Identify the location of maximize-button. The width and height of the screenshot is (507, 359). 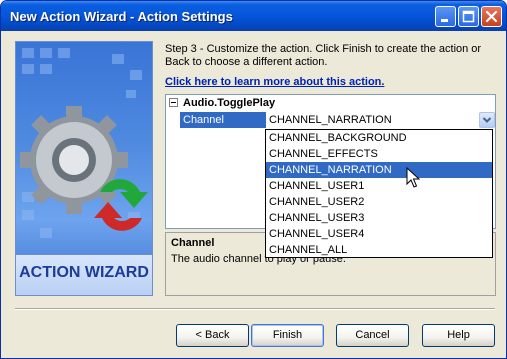
(468, 16).